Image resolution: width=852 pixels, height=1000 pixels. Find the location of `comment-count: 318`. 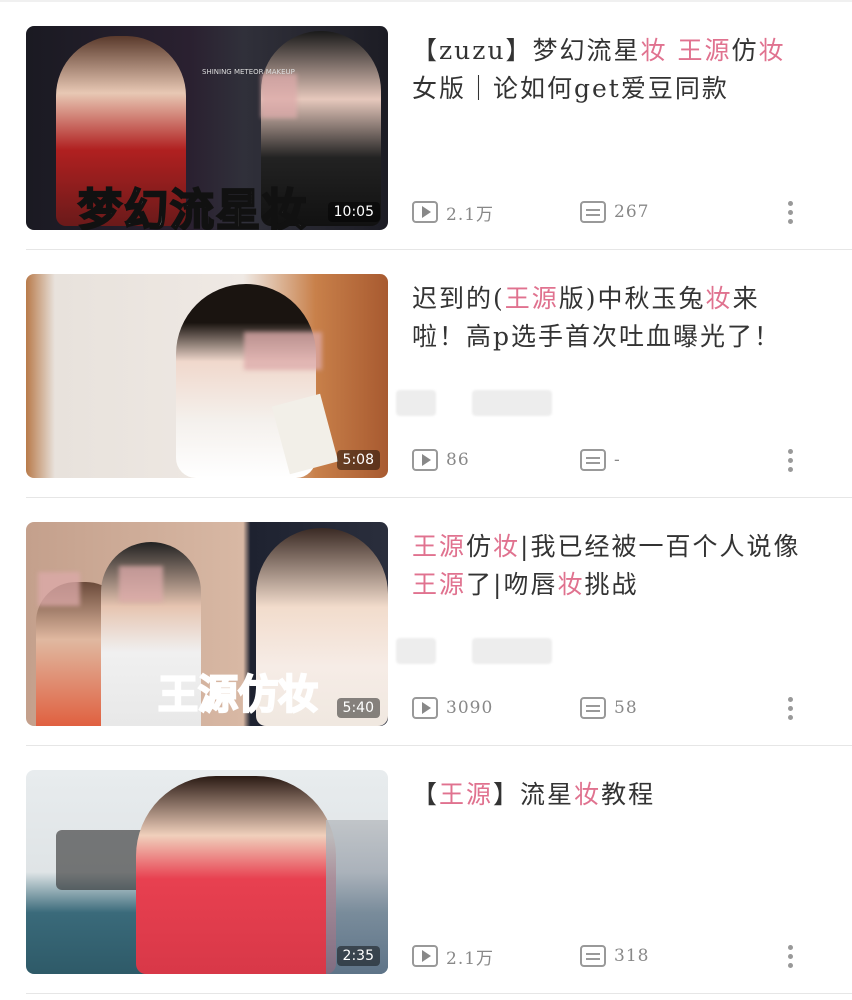

comment-count: 318 is located at coordinates (614, 956).